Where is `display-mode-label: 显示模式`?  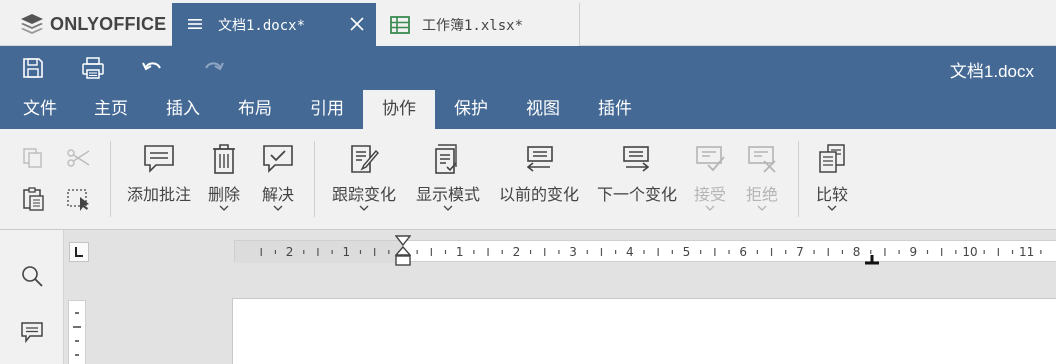
display-mode-label: 显示模式 is located at coordinates (447, 194).